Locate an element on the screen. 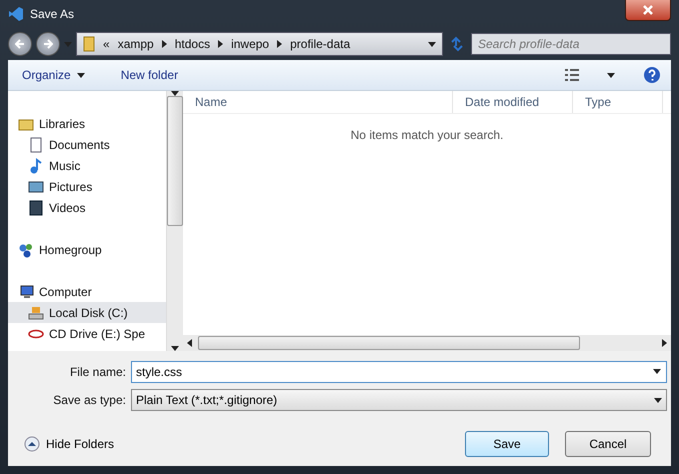 The height and width of the screenshot is (474, 679). hide-folders-button: Hide Folders is located at coordinates (241, 444).